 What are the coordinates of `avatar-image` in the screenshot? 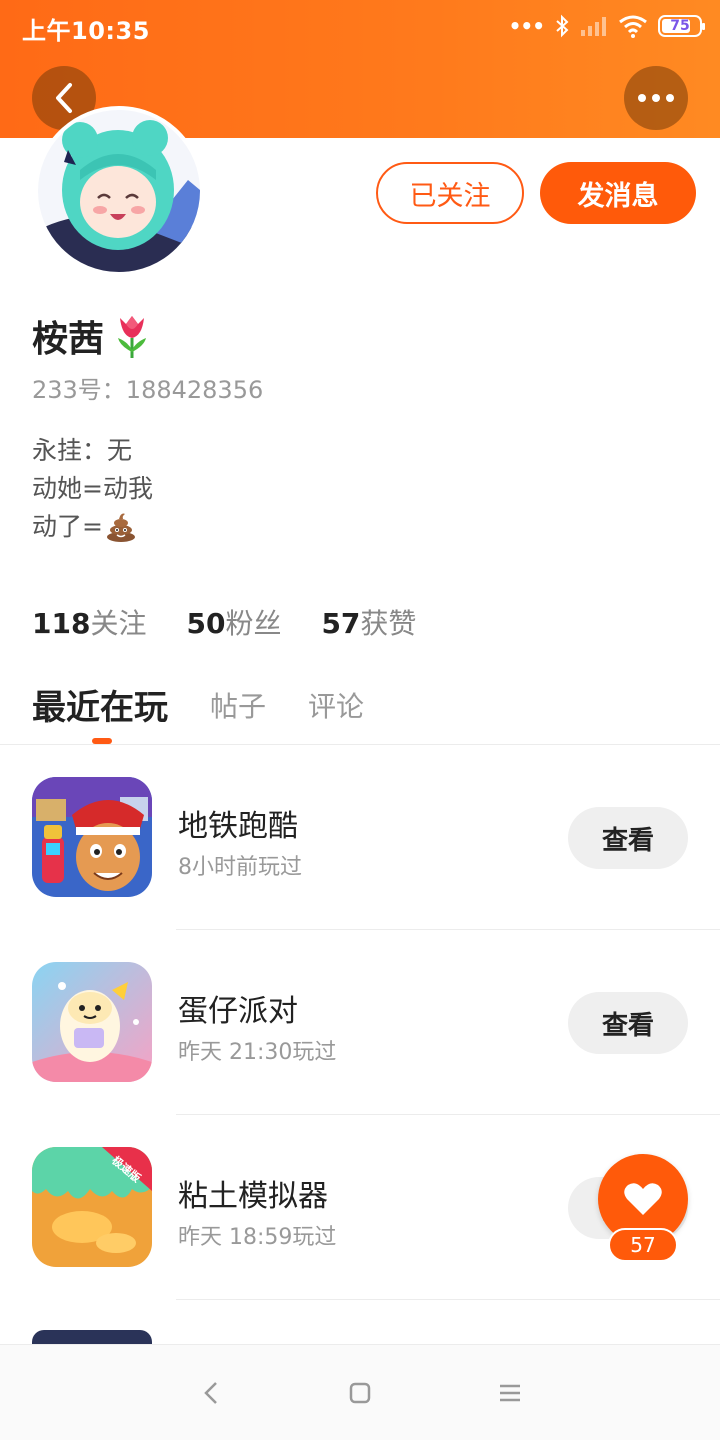 It's located at (119, 191).